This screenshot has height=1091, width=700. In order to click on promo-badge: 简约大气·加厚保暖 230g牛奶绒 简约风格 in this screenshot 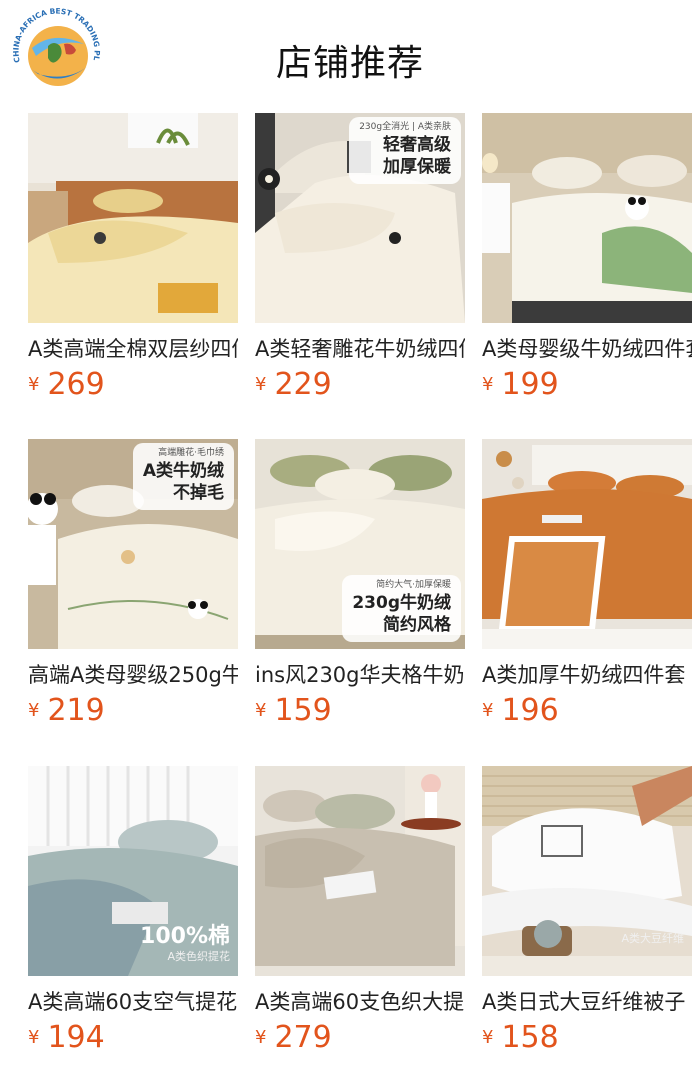, I will do `click(401, 608)`.